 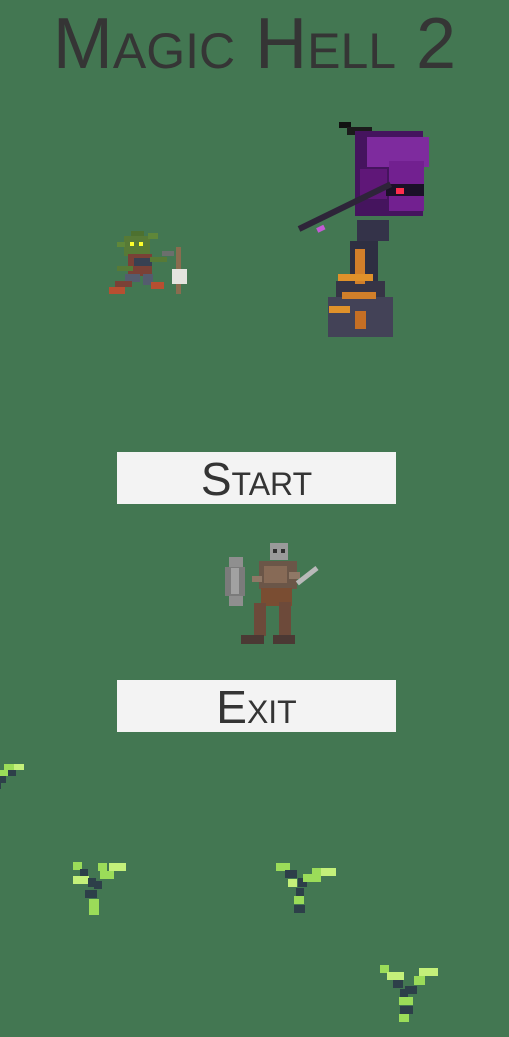 I want to click on start-button: Start, so click(x=256, y=478).